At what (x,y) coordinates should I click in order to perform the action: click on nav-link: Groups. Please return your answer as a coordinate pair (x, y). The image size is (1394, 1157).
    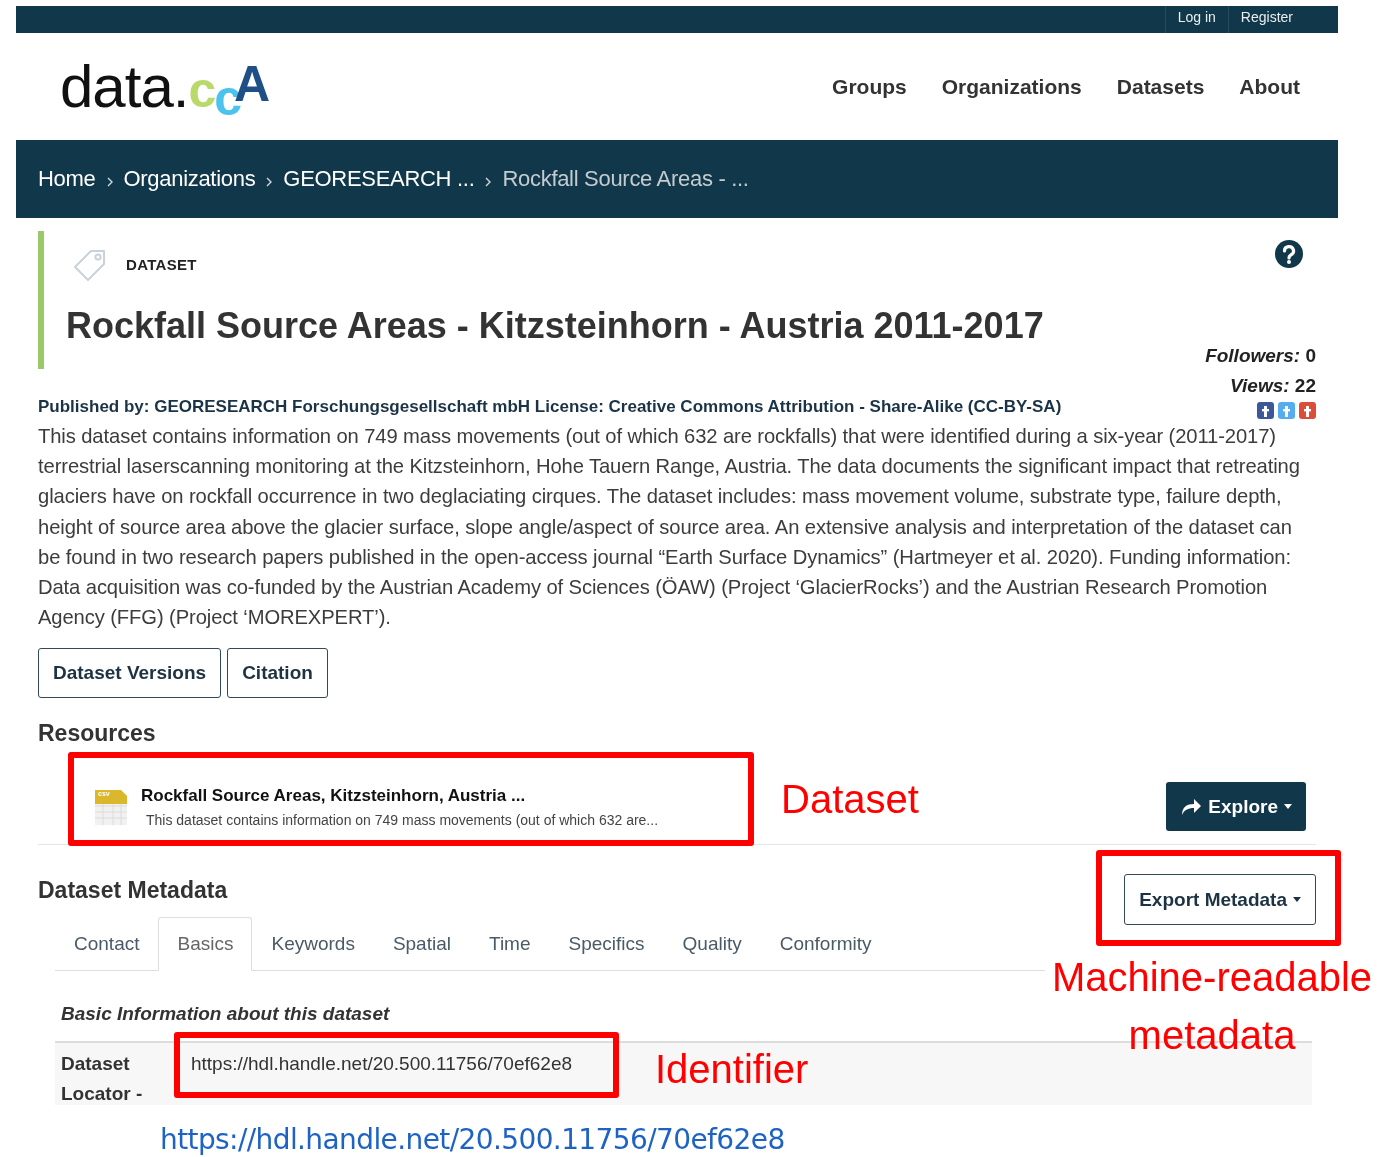
    Looking at the image, I should click on (869, 86).